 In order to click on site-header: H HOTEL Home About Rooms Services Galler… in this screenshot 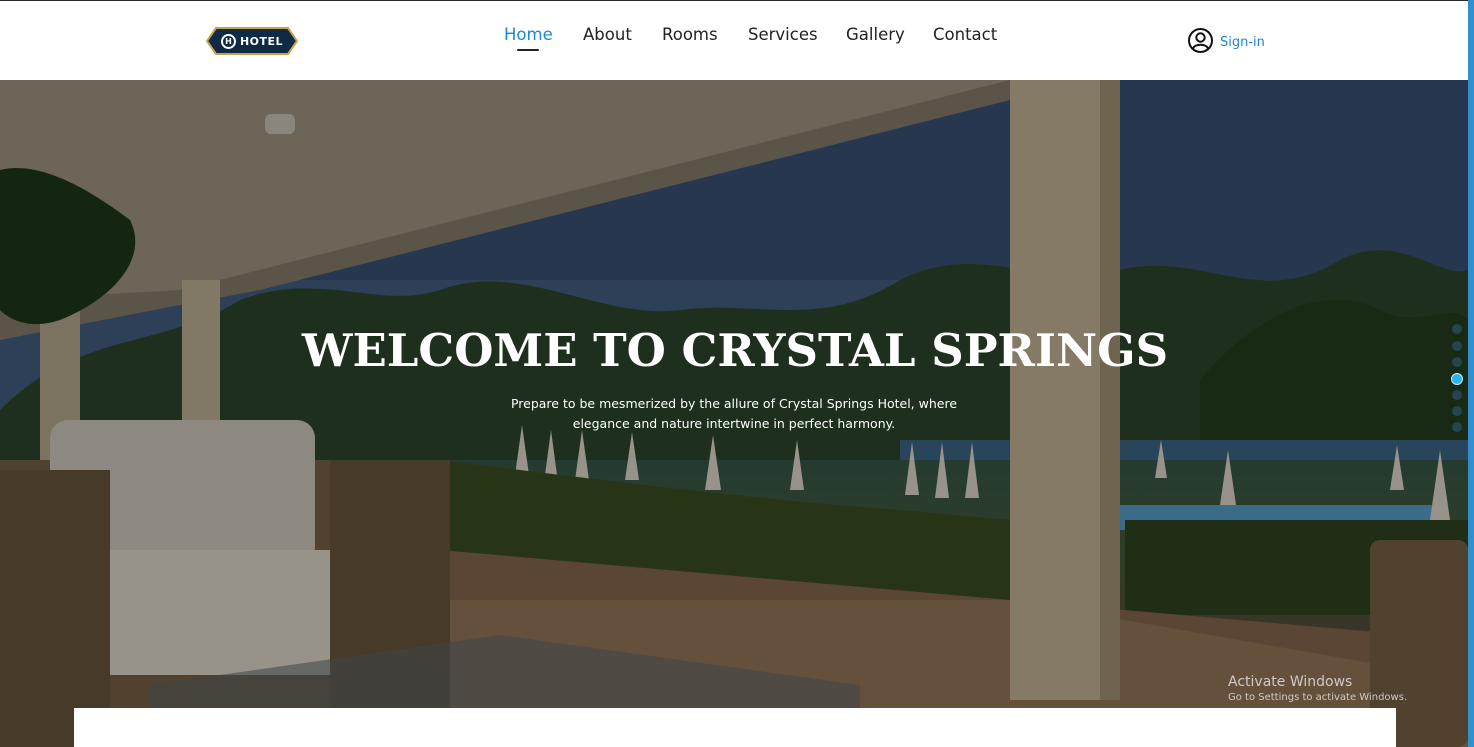, I will do `click(737, 40)`.